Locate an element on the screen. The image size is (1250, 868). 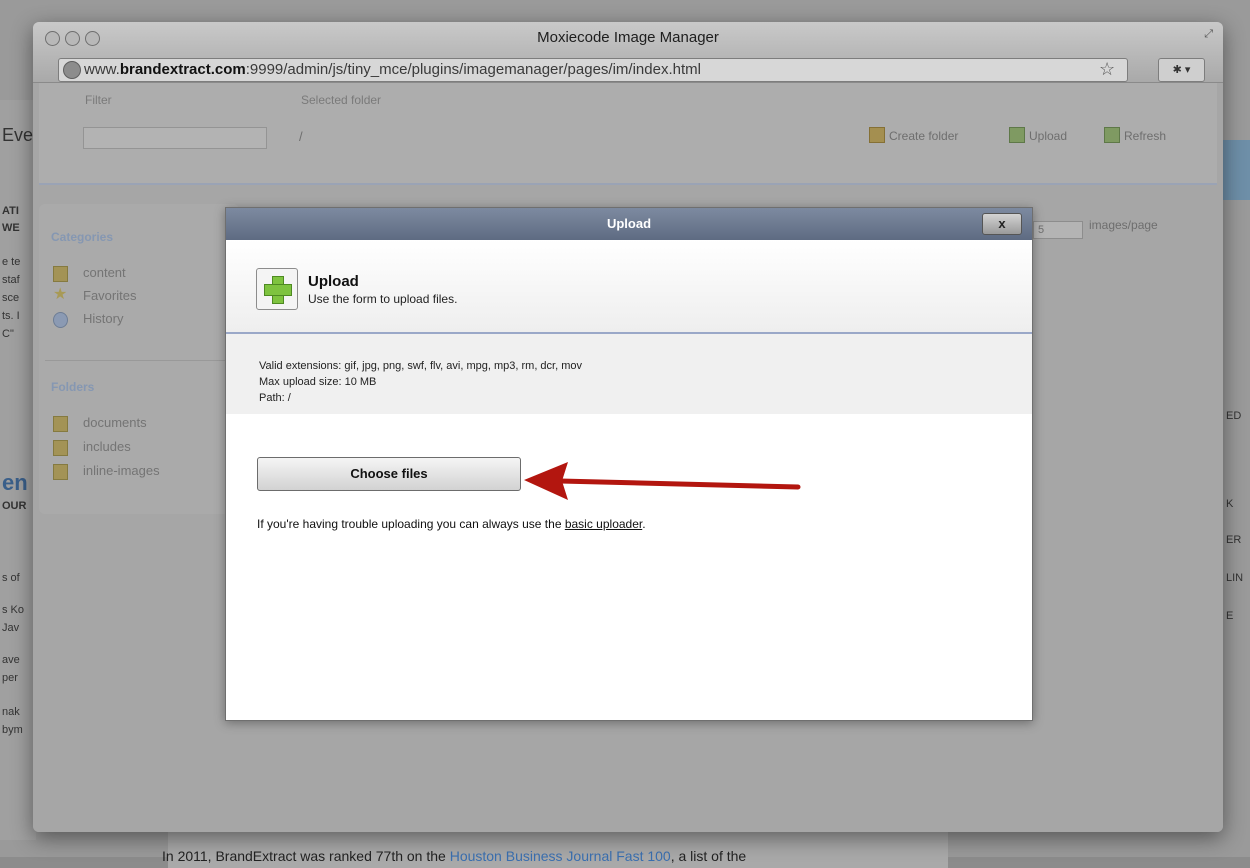
annotation-arrow-icon is located at coordinates (662, 481).